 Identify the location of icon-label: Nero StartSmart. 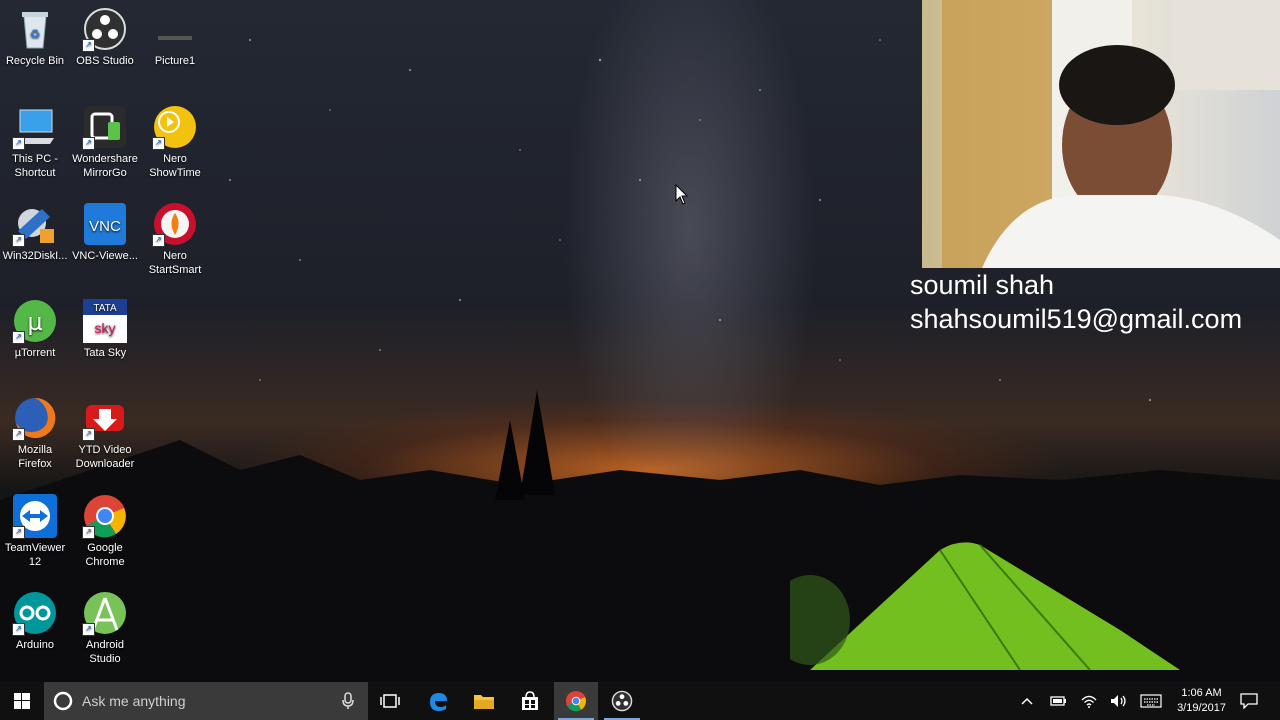
(175, 263).